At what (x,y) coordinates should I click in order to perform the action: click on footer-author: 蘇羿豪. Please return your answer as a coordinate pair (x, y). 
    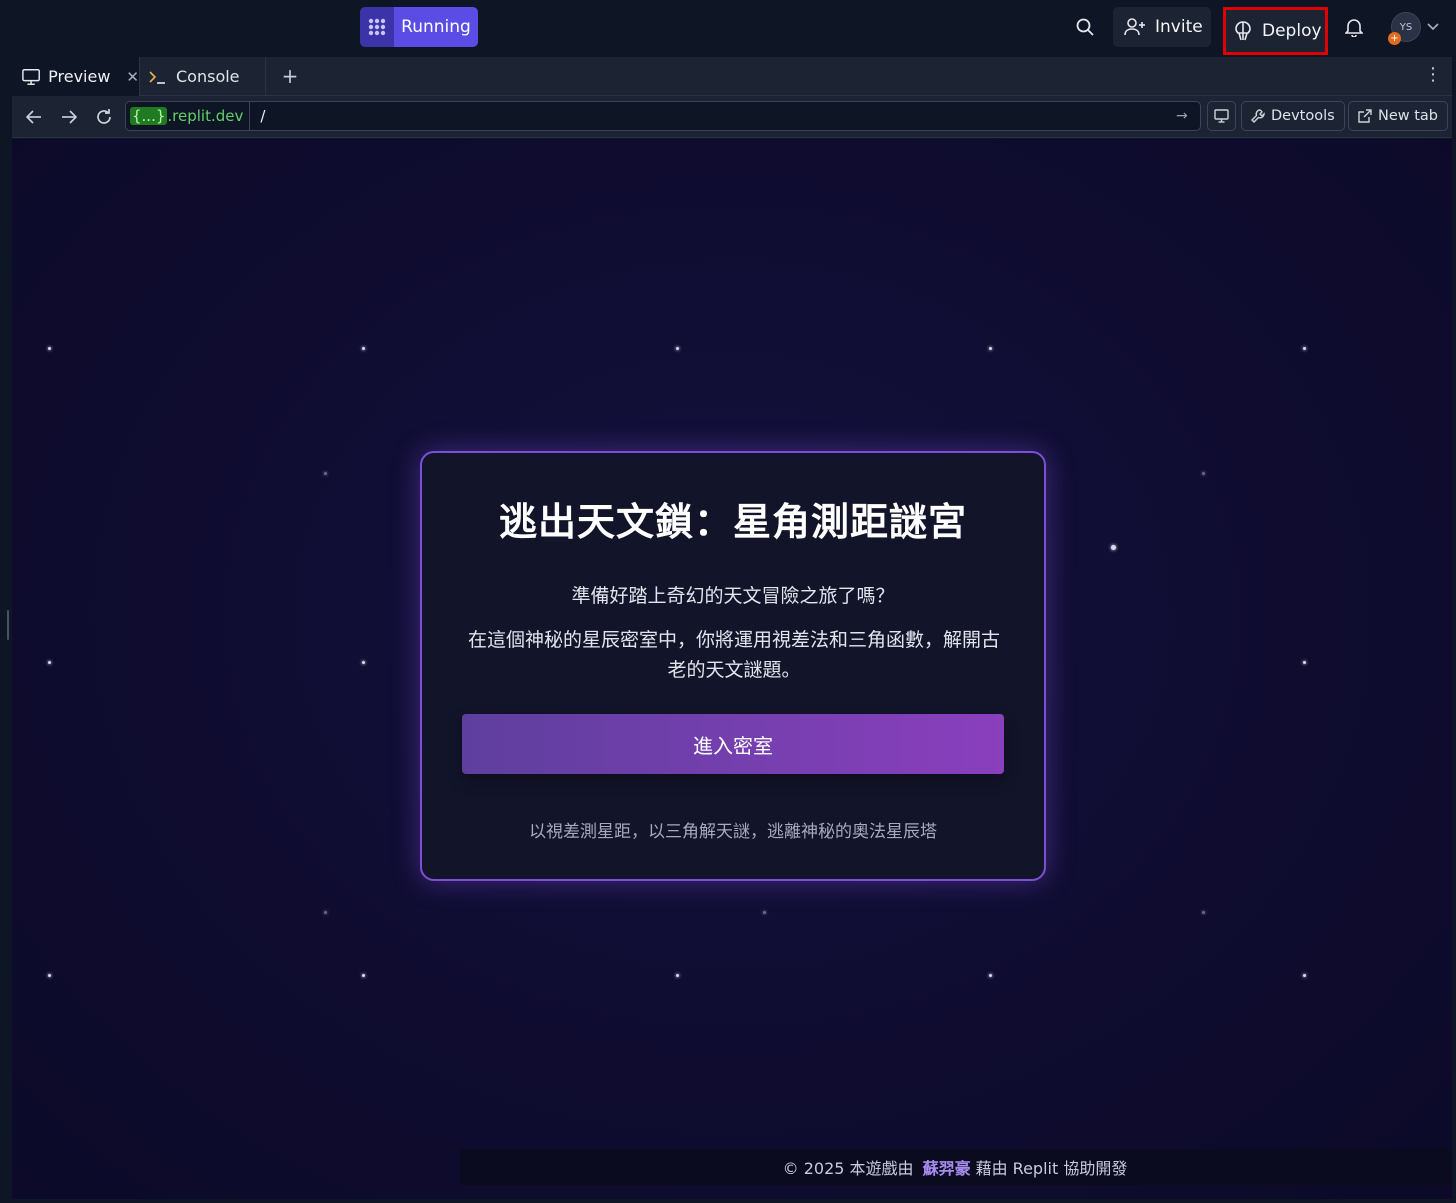
    Looking at the image, I should click on (946, 1168).